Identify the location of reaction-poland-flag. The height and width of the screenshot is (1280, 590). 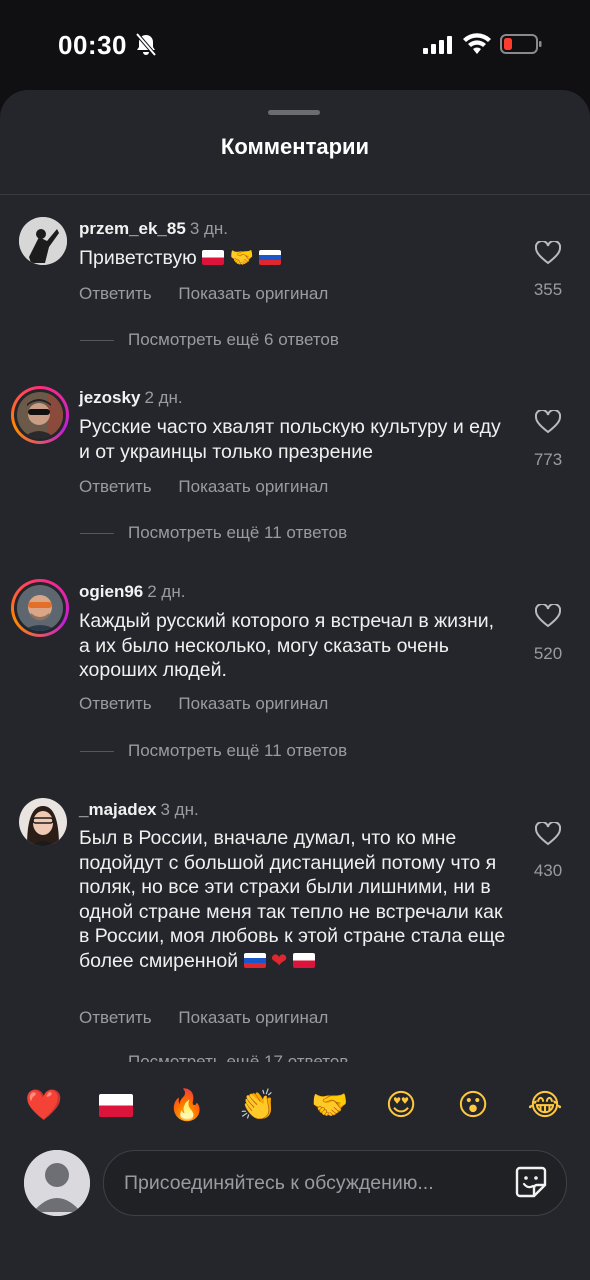
(116, 1105).